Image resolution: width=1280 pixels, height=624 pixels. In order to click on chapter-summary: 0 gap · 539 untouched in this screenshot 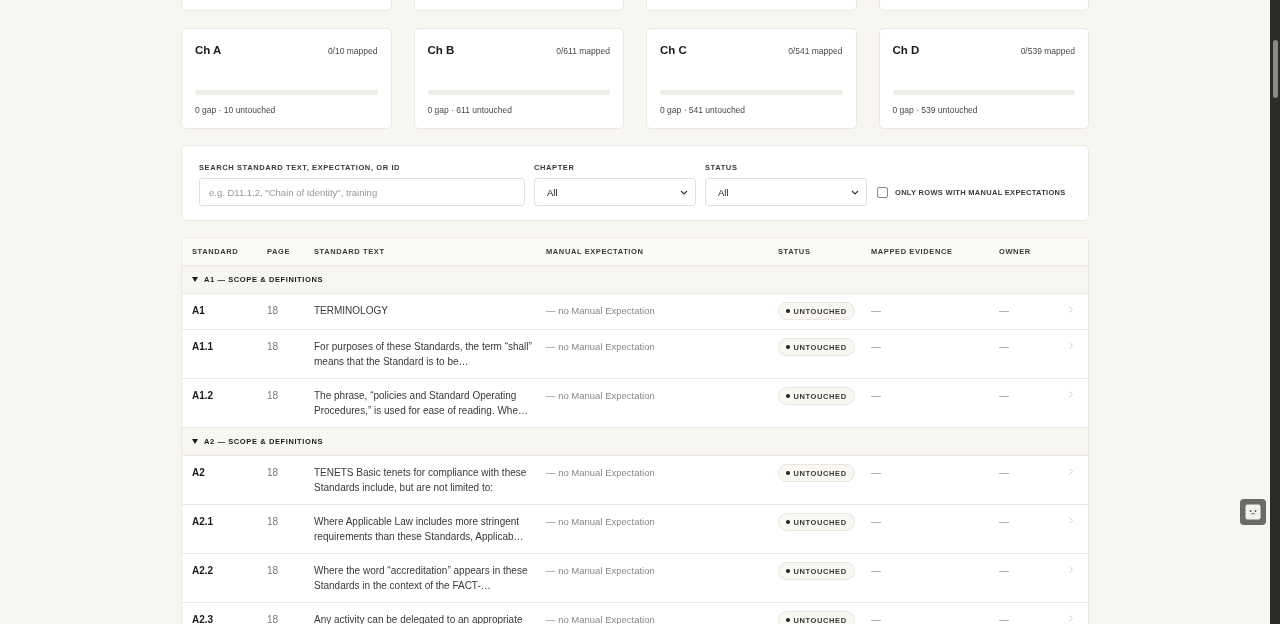, I will do `click(935, 110)`.